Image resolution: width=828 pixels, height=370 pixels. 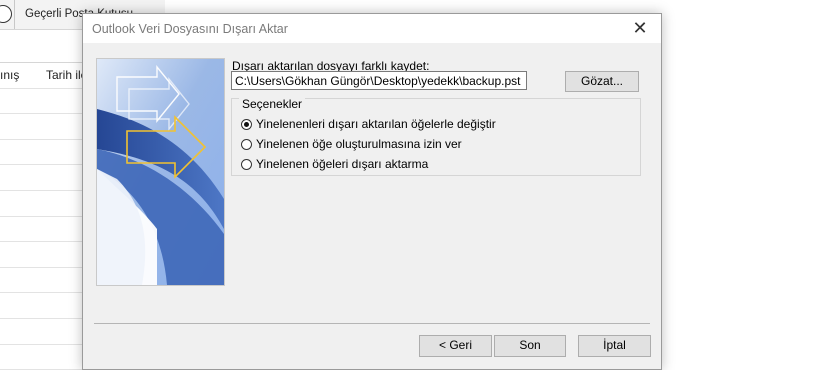 What do you see at coordinates (379, 80) in the screenshot?
I see `file-path-input` at bounding box center [379, 80].